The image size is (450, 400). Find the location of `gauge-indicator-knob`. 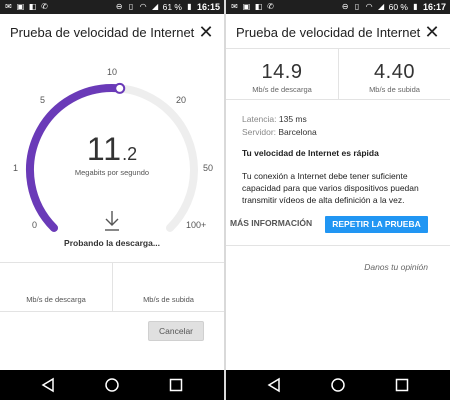

gauge-indicator-knob is located at coordinates (120, 88).